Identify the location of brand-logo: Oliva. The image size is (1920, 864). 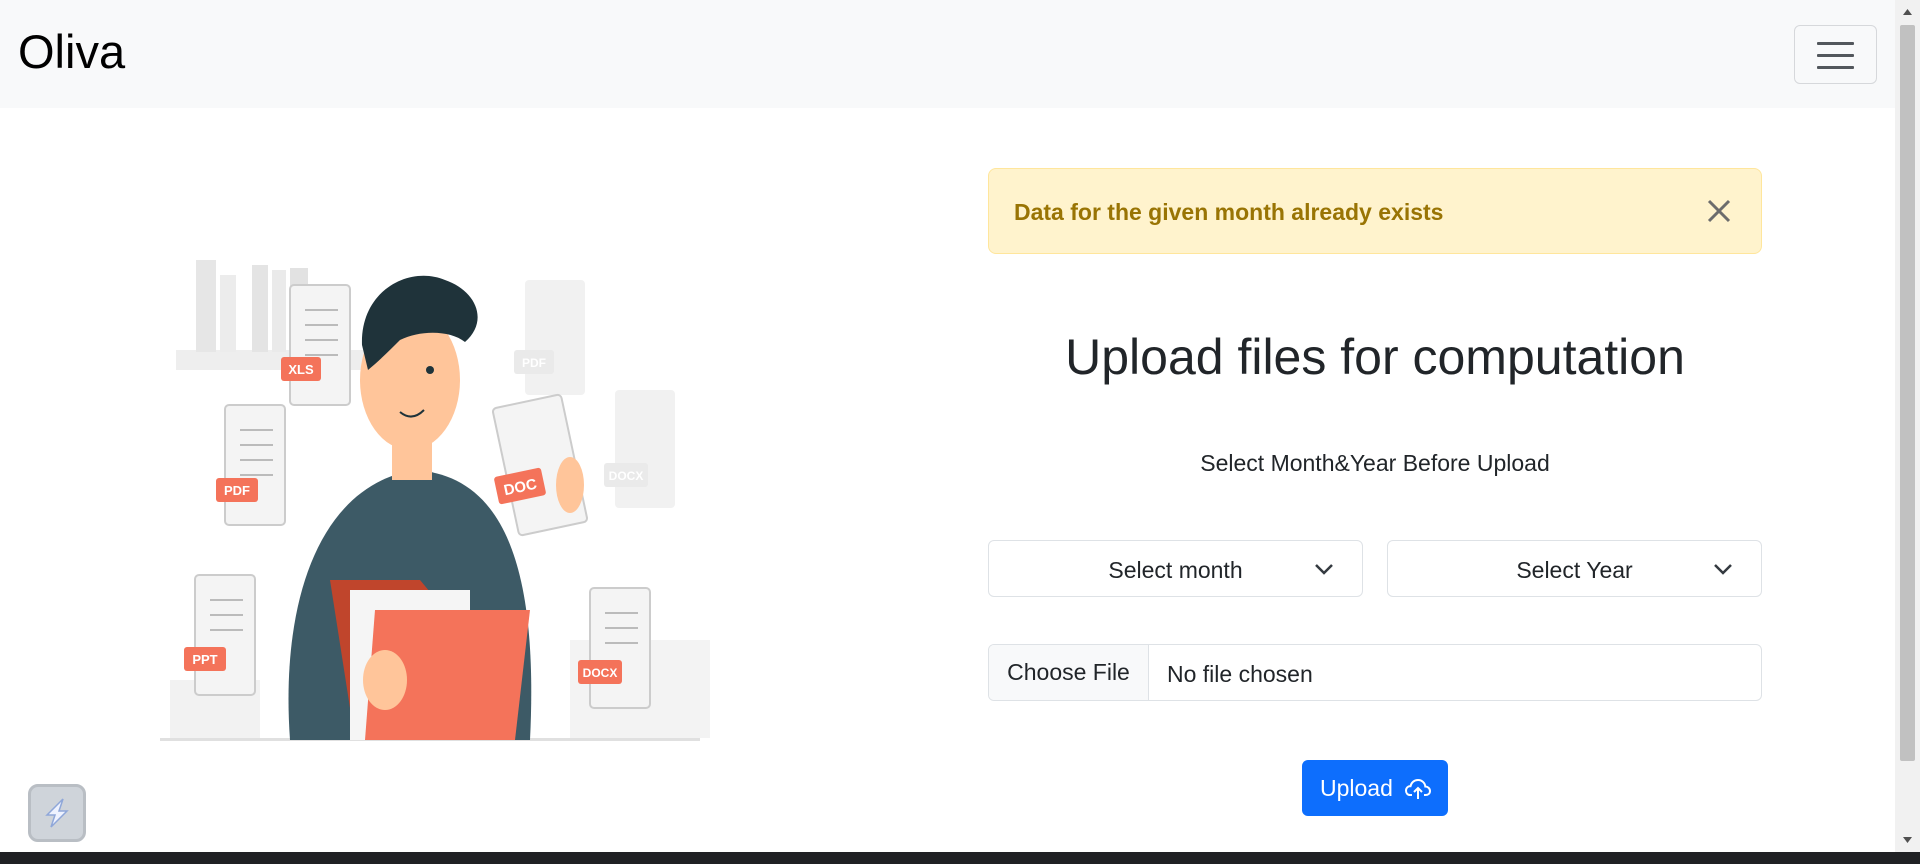
(71, 51).